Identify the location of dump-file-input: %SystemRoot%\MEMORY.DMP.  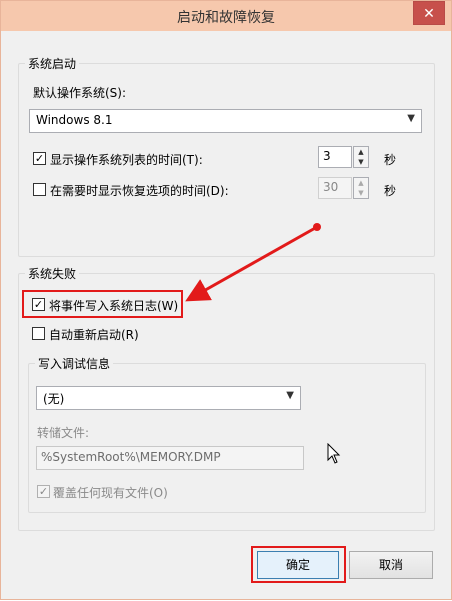
(170, 458).